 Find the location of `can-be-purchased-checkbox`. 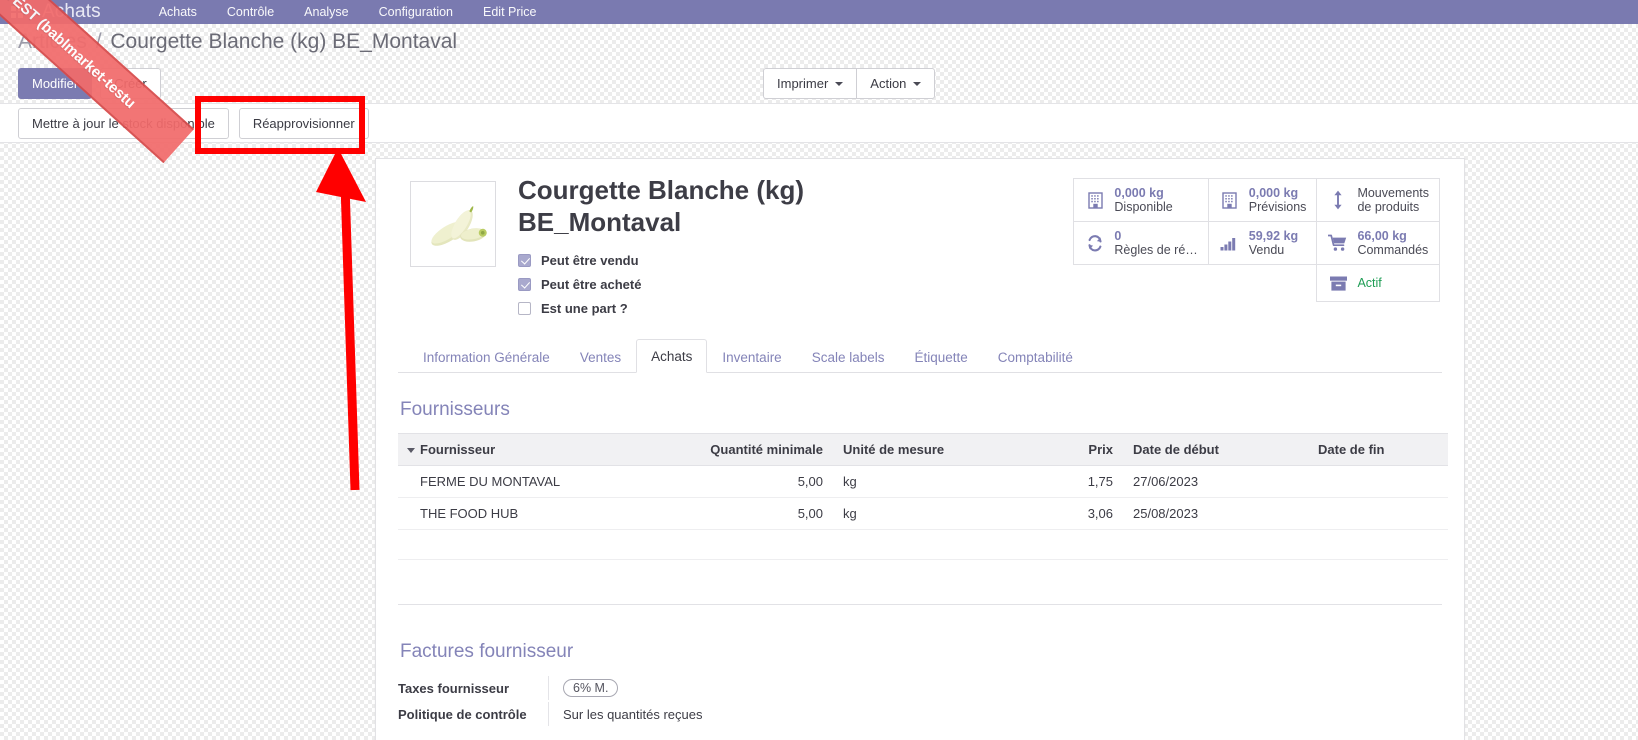

can-be-purchased-checkbox is located at coordinates (524, 284).